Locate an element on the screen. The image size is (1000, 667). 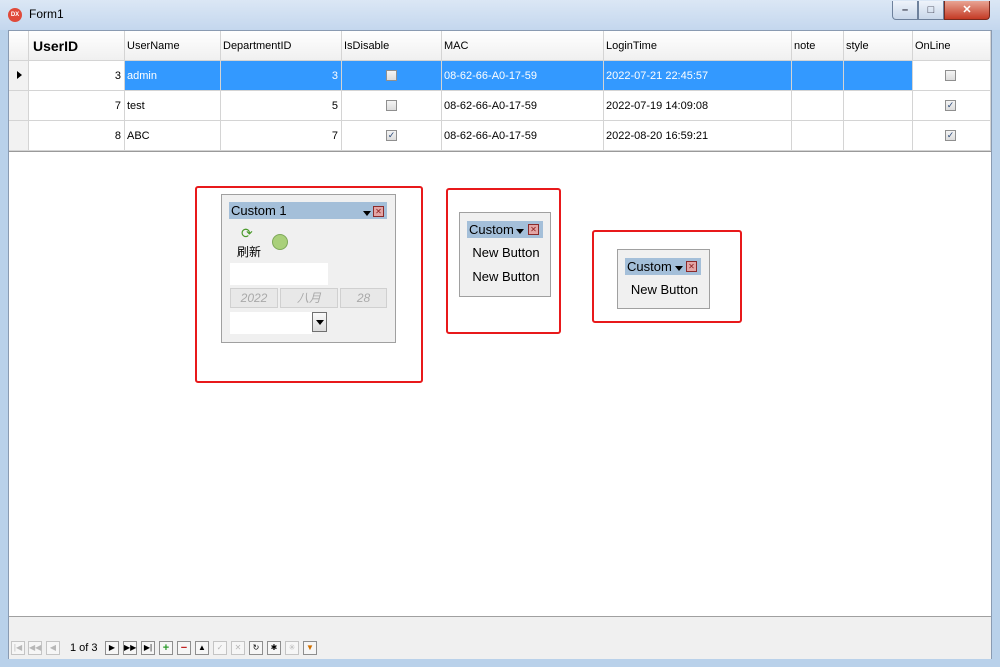
next-record-icon: ▶ is located at coordinates (112, 648).